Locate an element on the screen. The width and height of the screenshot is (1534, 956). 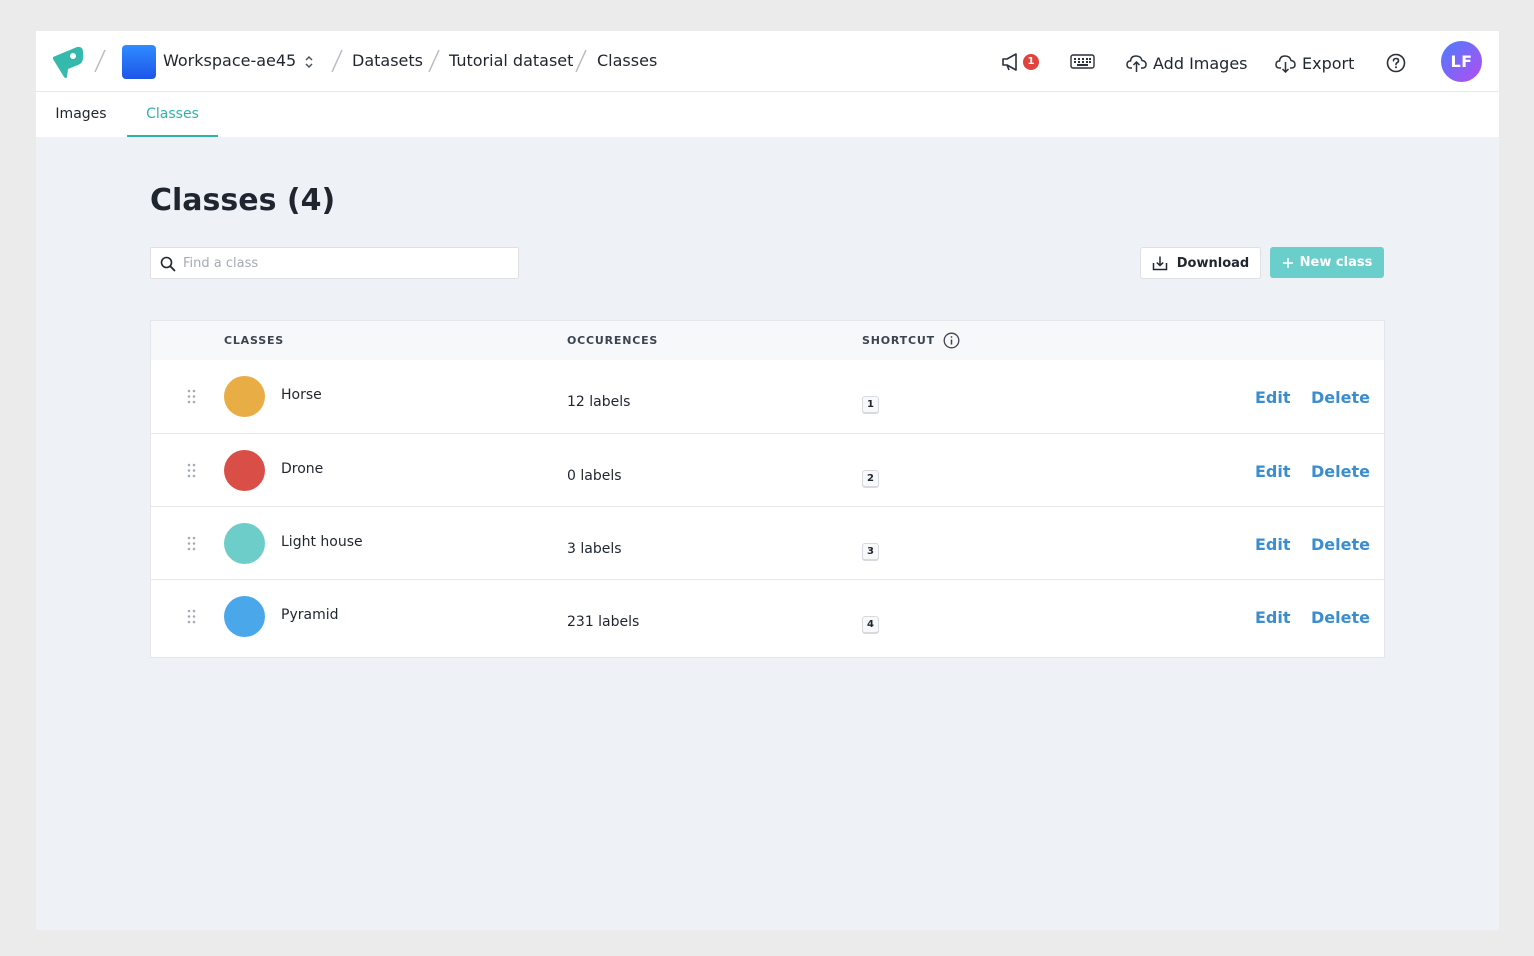
column-header-occurences: OCCURENCES is located at coordinates (613, 340).